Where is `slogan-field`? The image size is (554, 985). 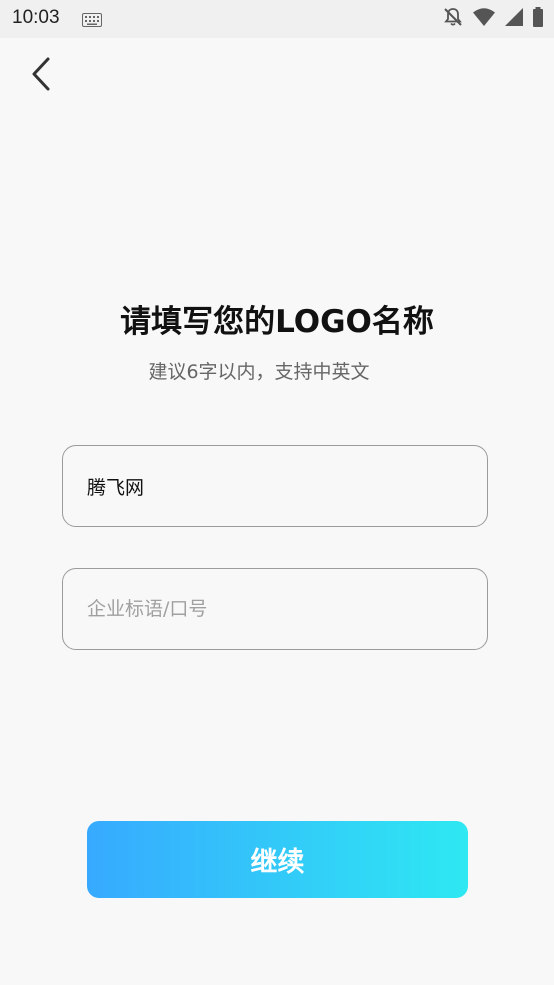
slogan-field is located at coordinates (275, 609).